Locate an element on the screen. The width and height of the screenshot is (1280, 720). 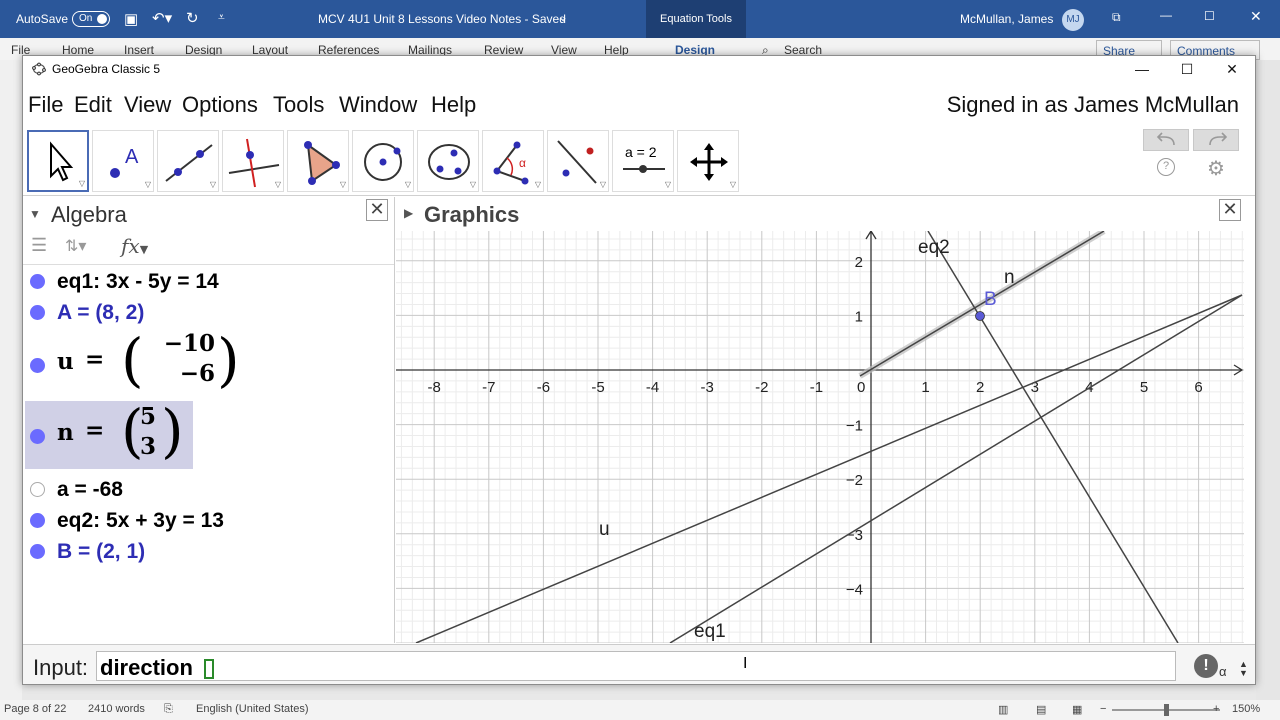
zoom-level: 150% is located at coordinates (1246, 709).